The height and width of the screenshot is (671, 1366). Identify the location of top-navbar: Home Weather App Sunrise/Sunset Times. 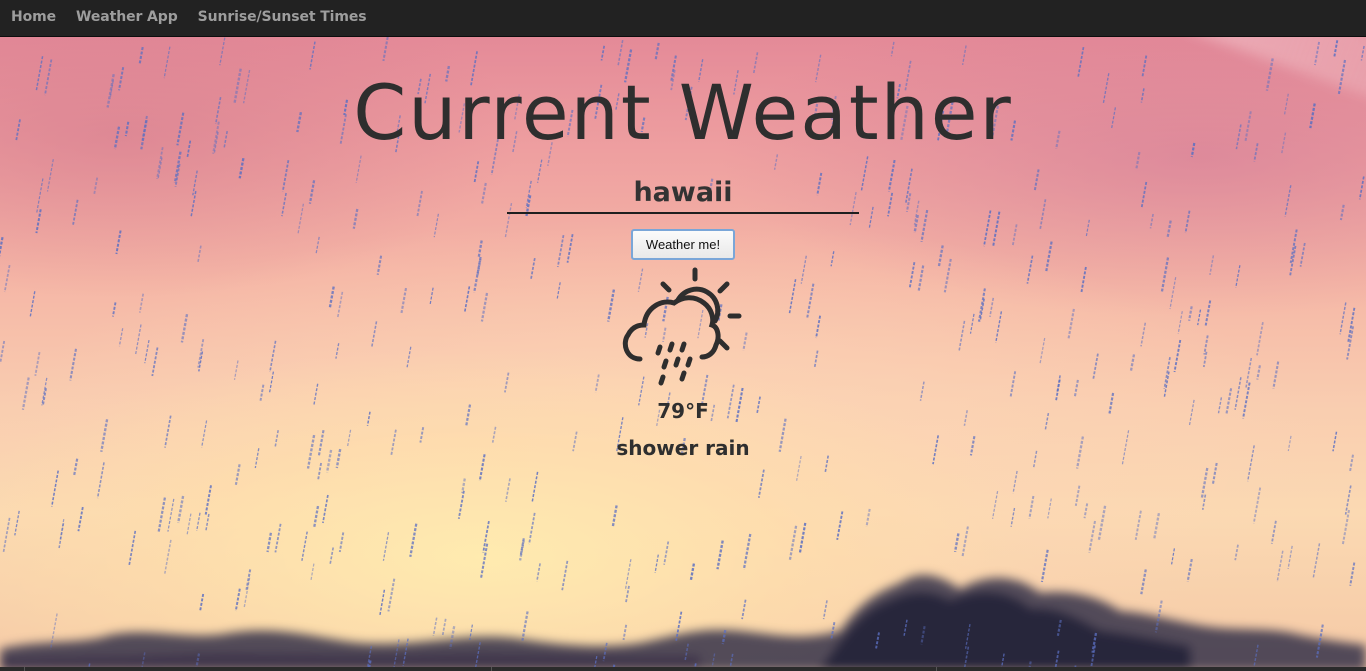
(683, 18).